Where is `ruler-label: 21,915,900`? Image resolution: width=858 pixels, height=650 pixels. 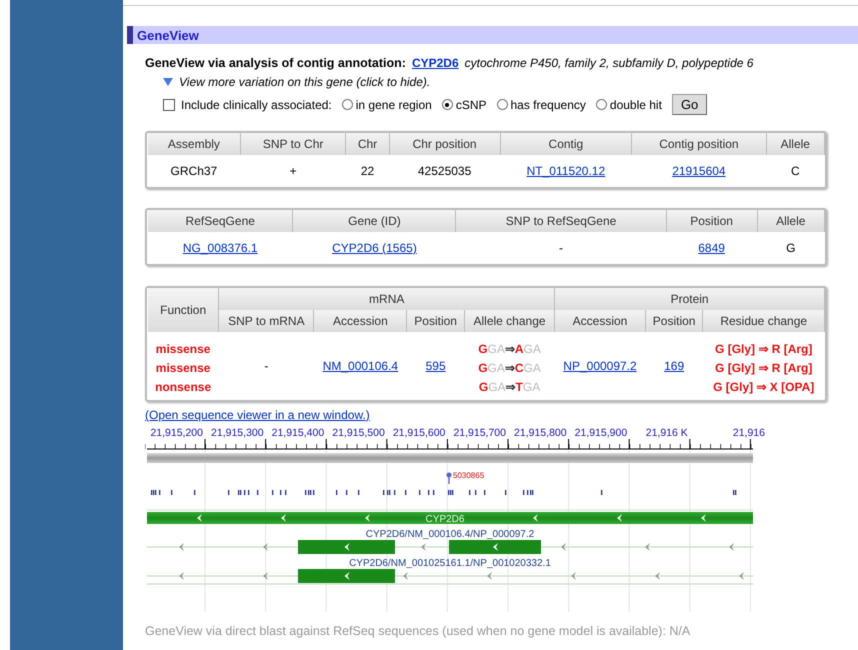 ruler-label: 21,915,900 is located at coordinates (601, 433).